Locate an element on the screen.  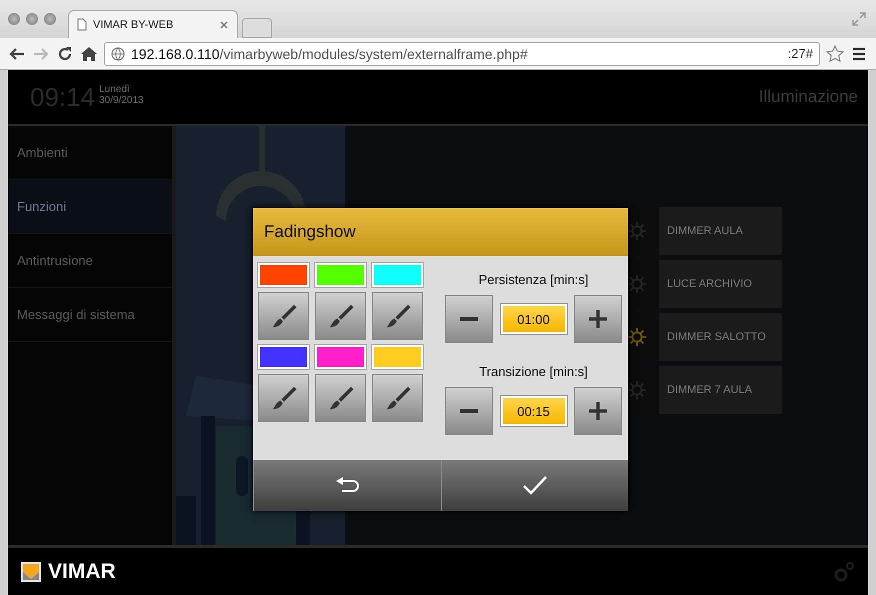
back-button is located at coordinates (346, 485).